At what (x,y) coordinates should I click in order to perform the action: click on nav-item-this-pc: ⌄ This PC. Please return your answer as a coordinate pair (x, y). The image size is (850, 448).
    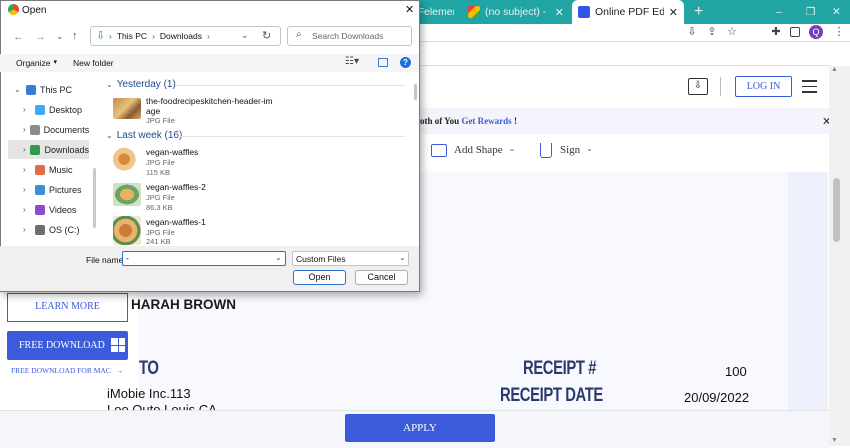
    Looking at the image, I should click on (48, 89).